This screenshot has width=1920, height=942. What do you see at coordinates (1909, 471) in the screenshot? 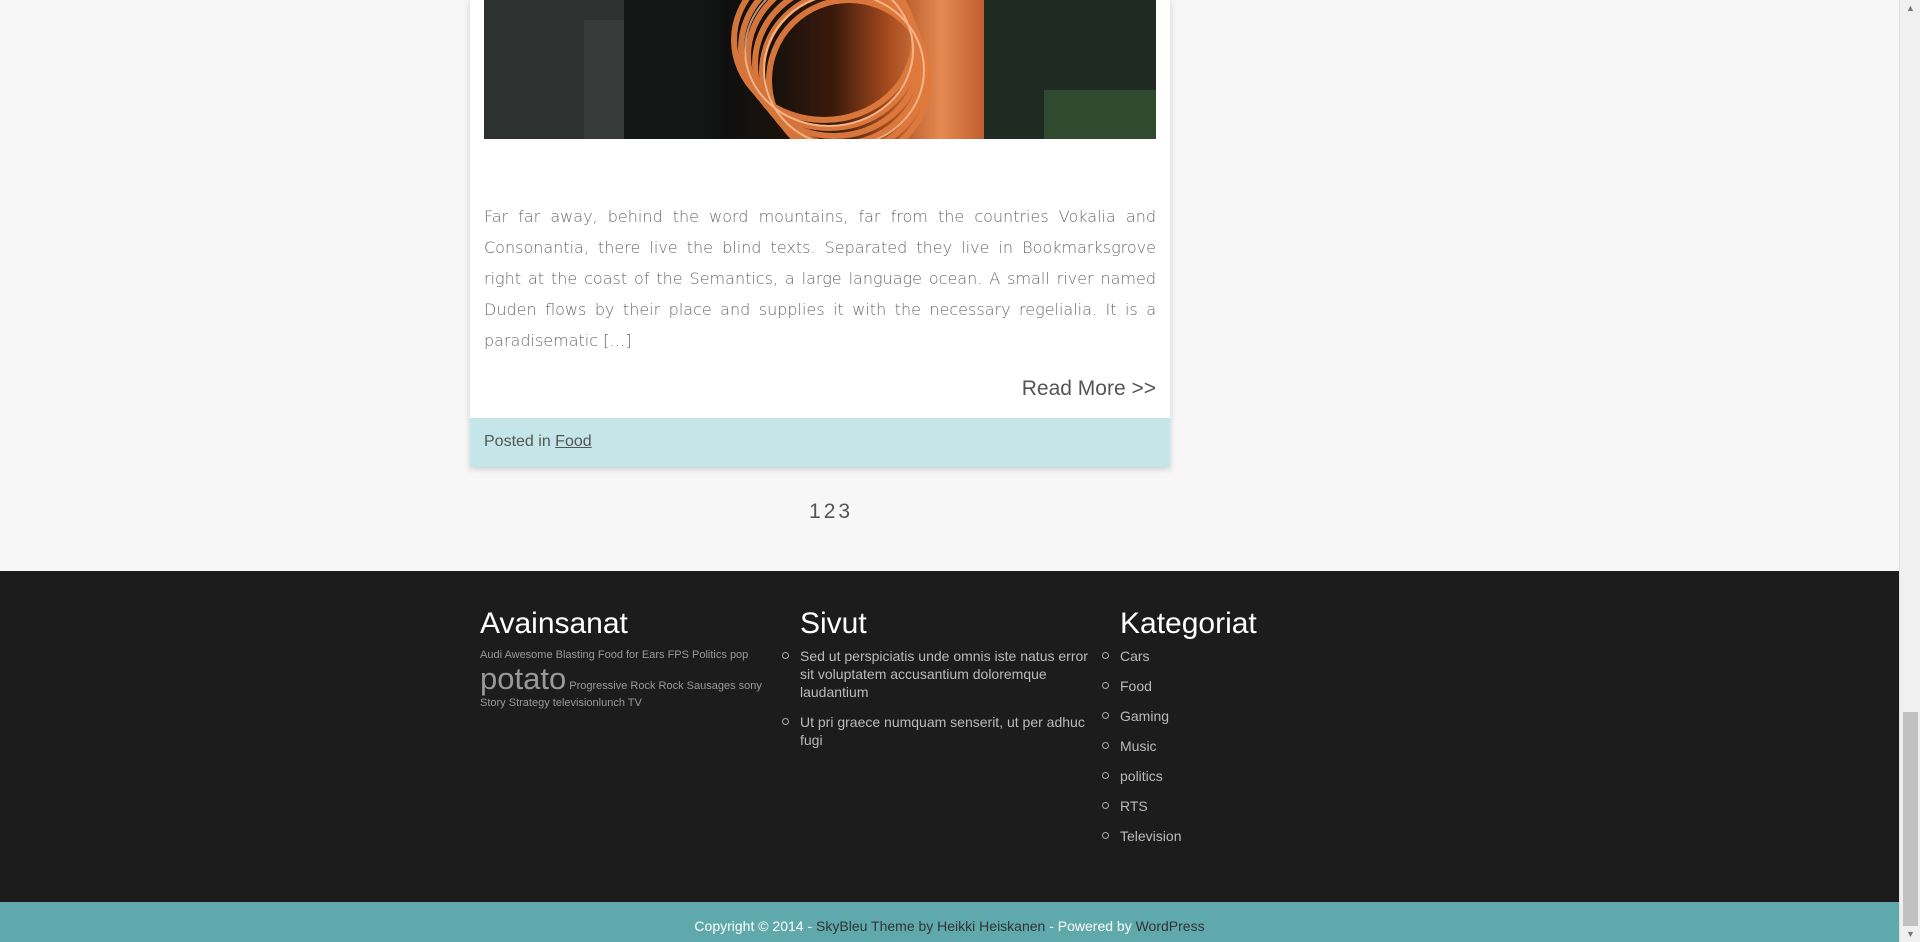
I see `vertical-scrollbar: ▲ ▼` at bounding box center [1909, 471].